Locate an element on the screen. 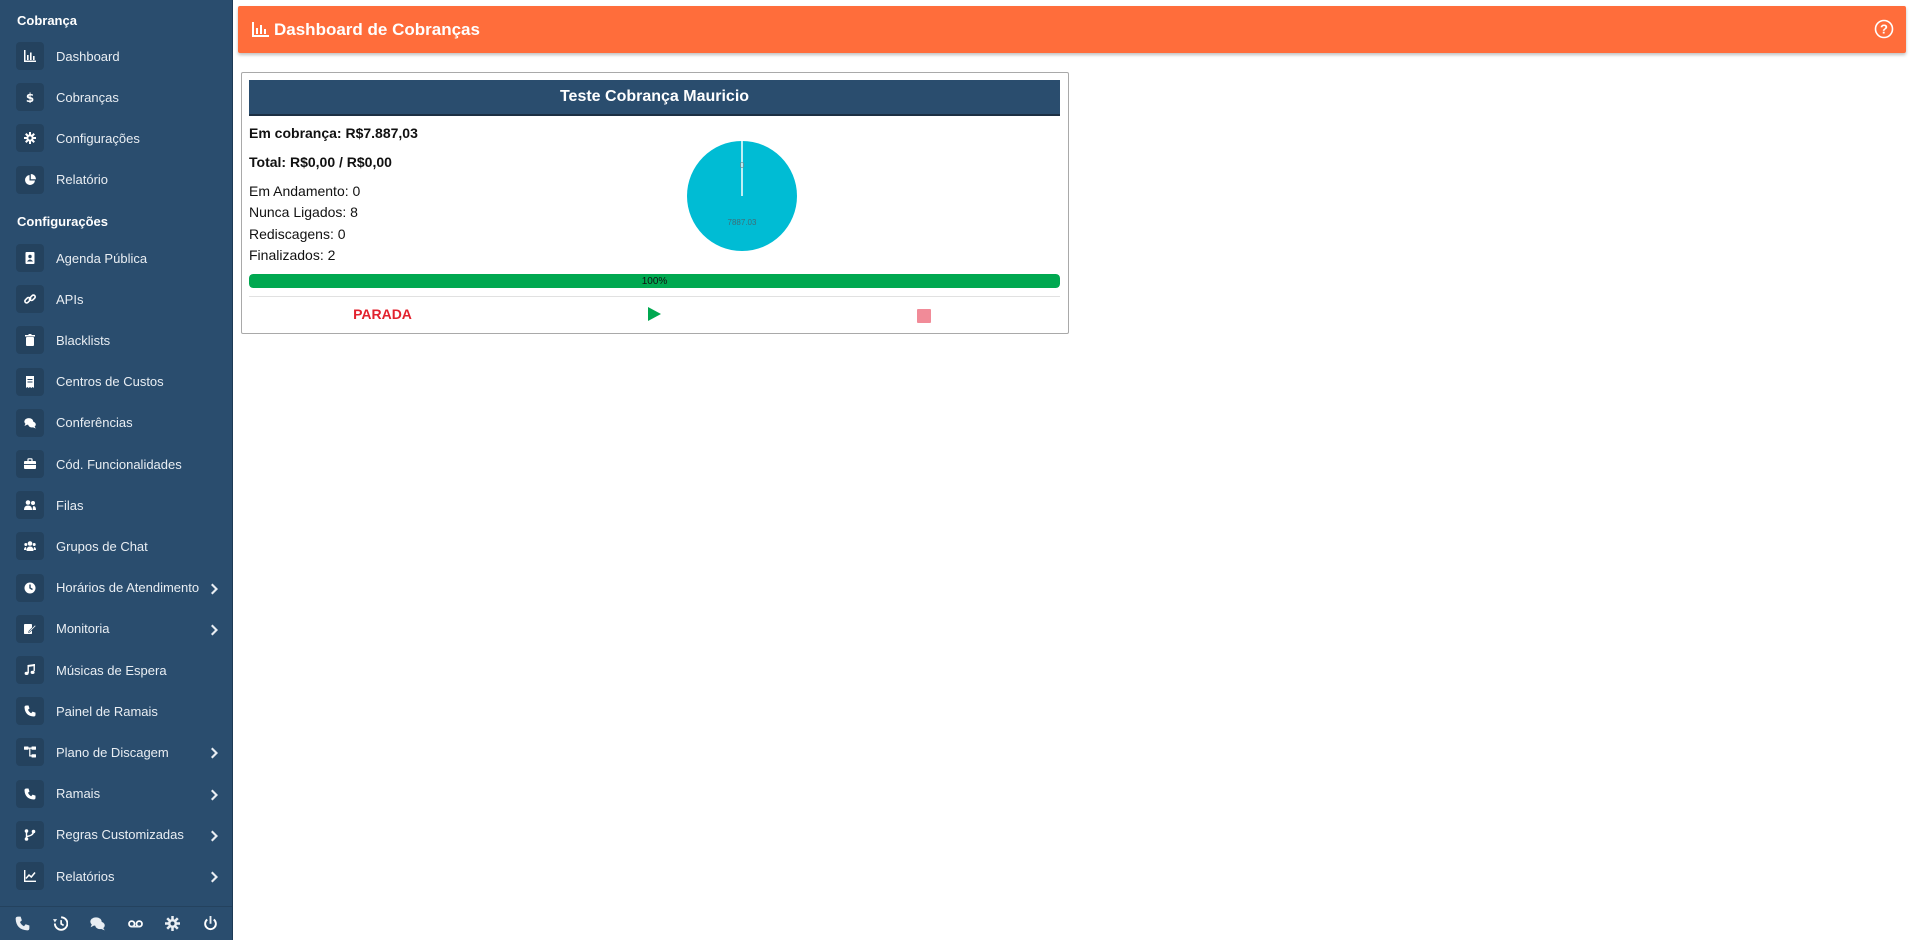  sidebar-item-blacklists: Blacklists is located at coordinates (116, 340).